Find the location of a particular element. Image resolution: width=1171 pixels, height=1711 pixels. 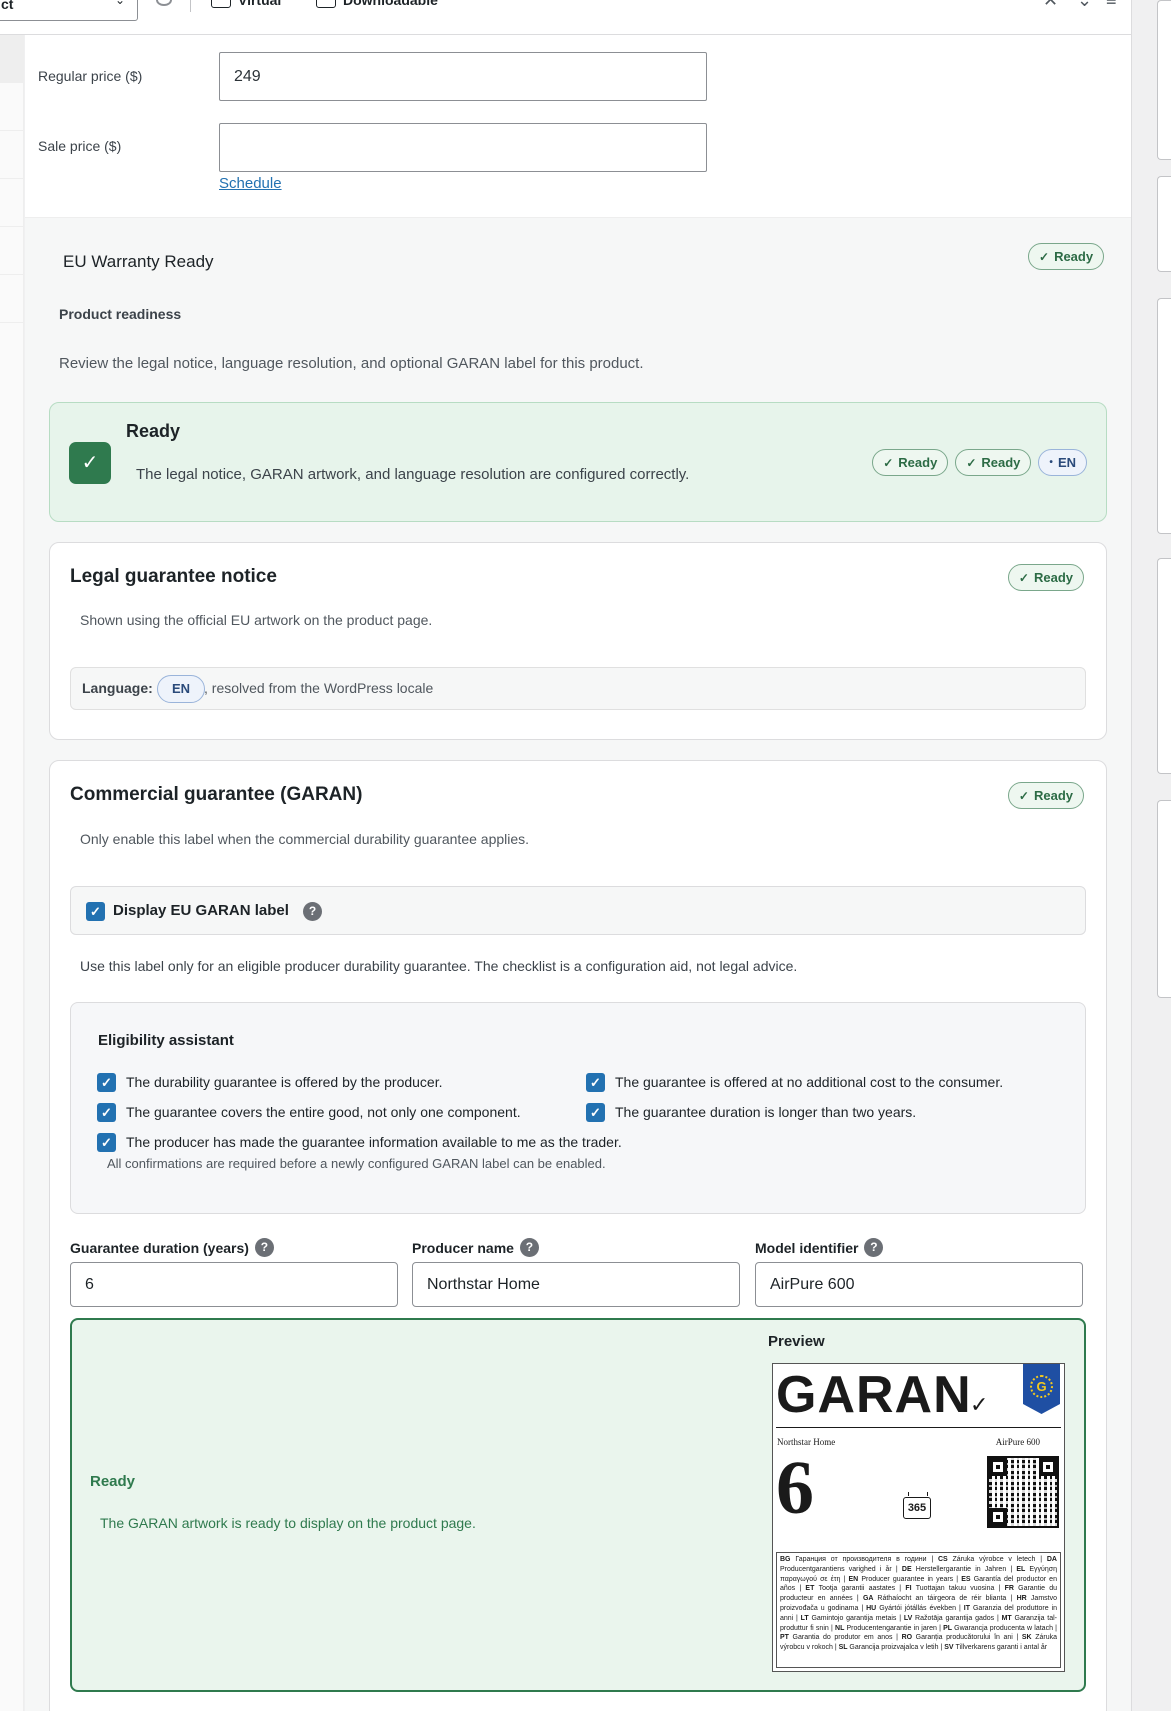

right-sidebar is located at coordinates (1151, 855).